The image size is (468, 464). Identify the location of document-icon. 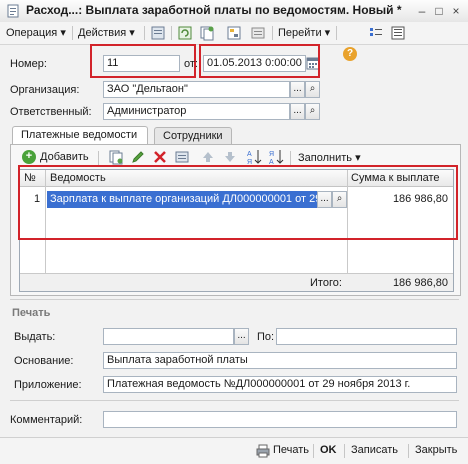
(13, 11).